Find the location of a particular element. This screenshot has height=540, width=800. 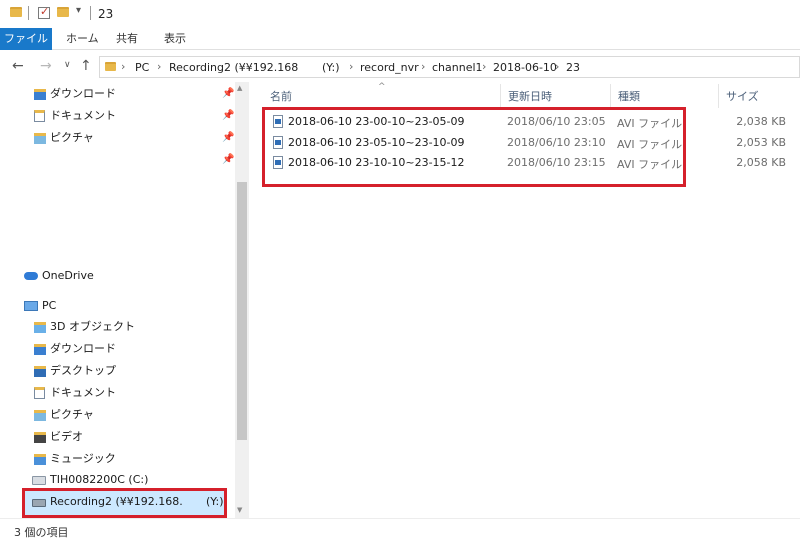

column-header-date: 更新日時 is located at coordinates (530, 96).